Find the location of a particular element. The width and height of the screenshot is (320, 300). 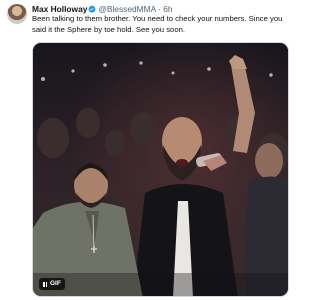

tweet-timestamp: 6h is located at coordinates (167, 9).